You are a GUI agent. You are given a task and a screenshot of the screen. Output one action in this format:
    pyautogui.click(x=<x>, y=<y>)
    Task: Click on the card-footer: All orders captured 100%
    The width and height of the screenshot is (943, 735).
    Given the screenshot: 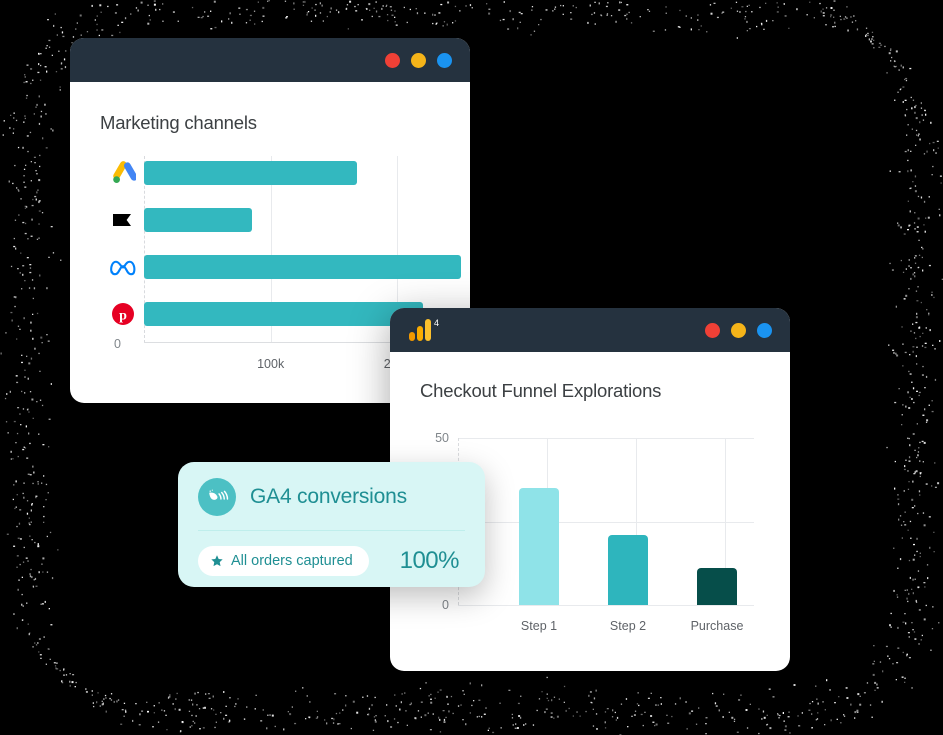 What is the action you would take?
    pyautogui.click(x=331, y=561)
    